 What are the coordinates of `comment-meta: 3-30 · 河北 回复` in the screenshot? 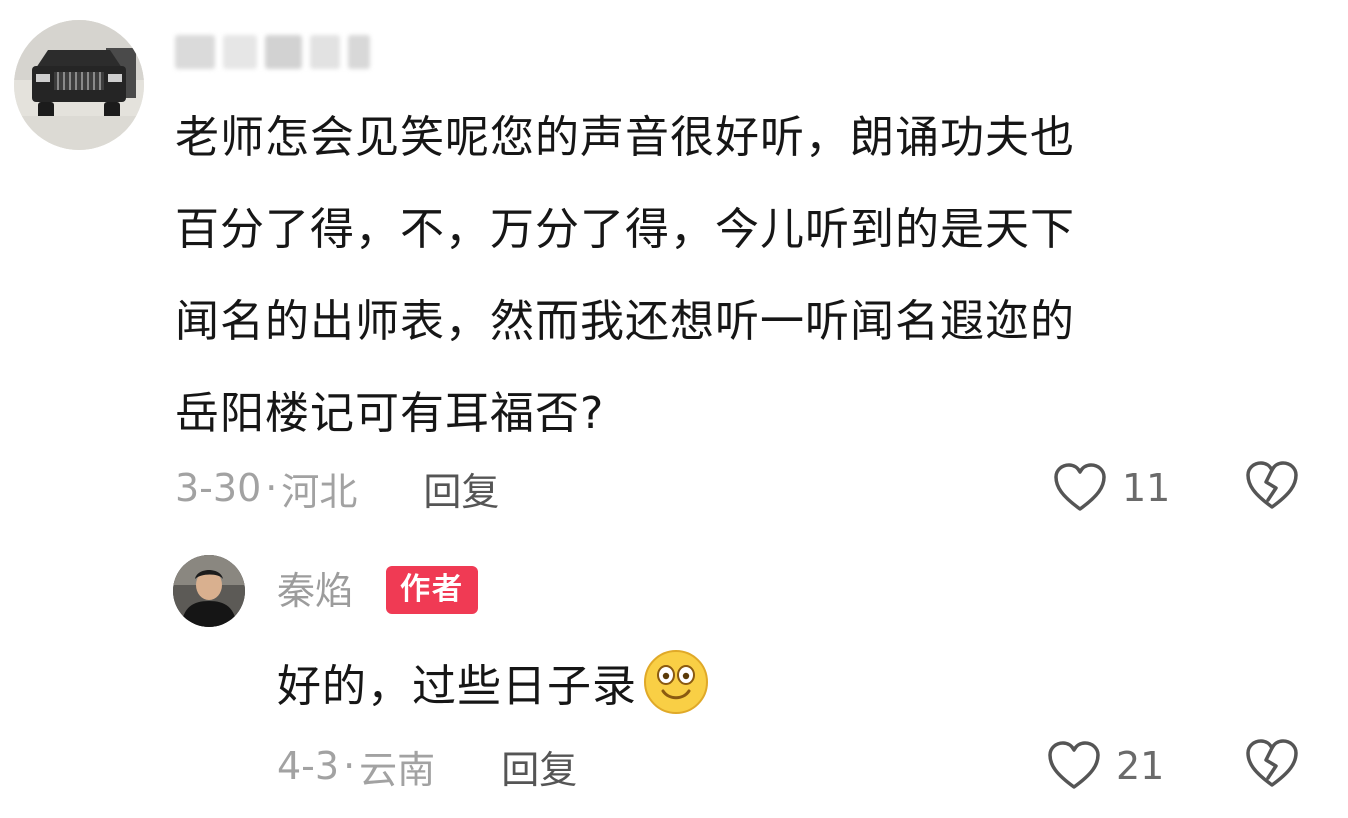 It's located at (337, 488).